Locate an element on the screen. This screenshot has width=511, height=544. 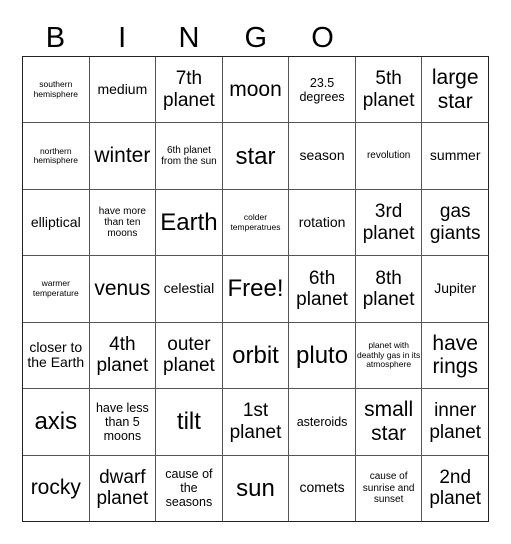
free-space: Free! is located at coordinates (256, 289).